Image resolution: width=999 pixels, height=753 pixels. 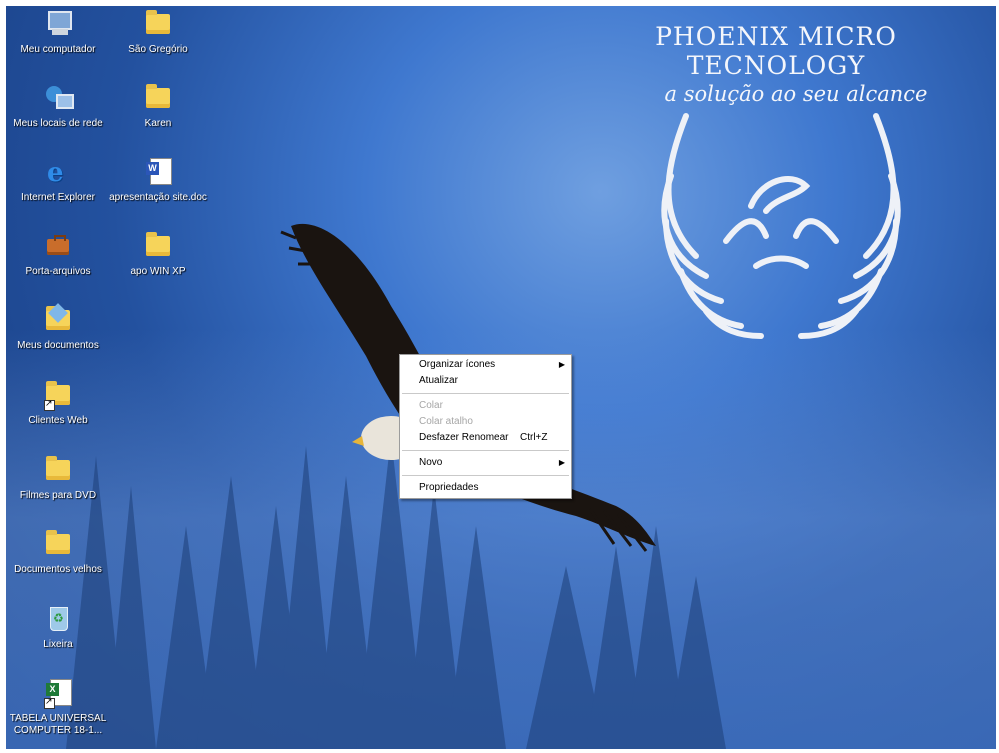 I want to click on menu-item-desfazer-renomear: Desfazer Renomear Ctrl+Z, so click(x=485, y=438).